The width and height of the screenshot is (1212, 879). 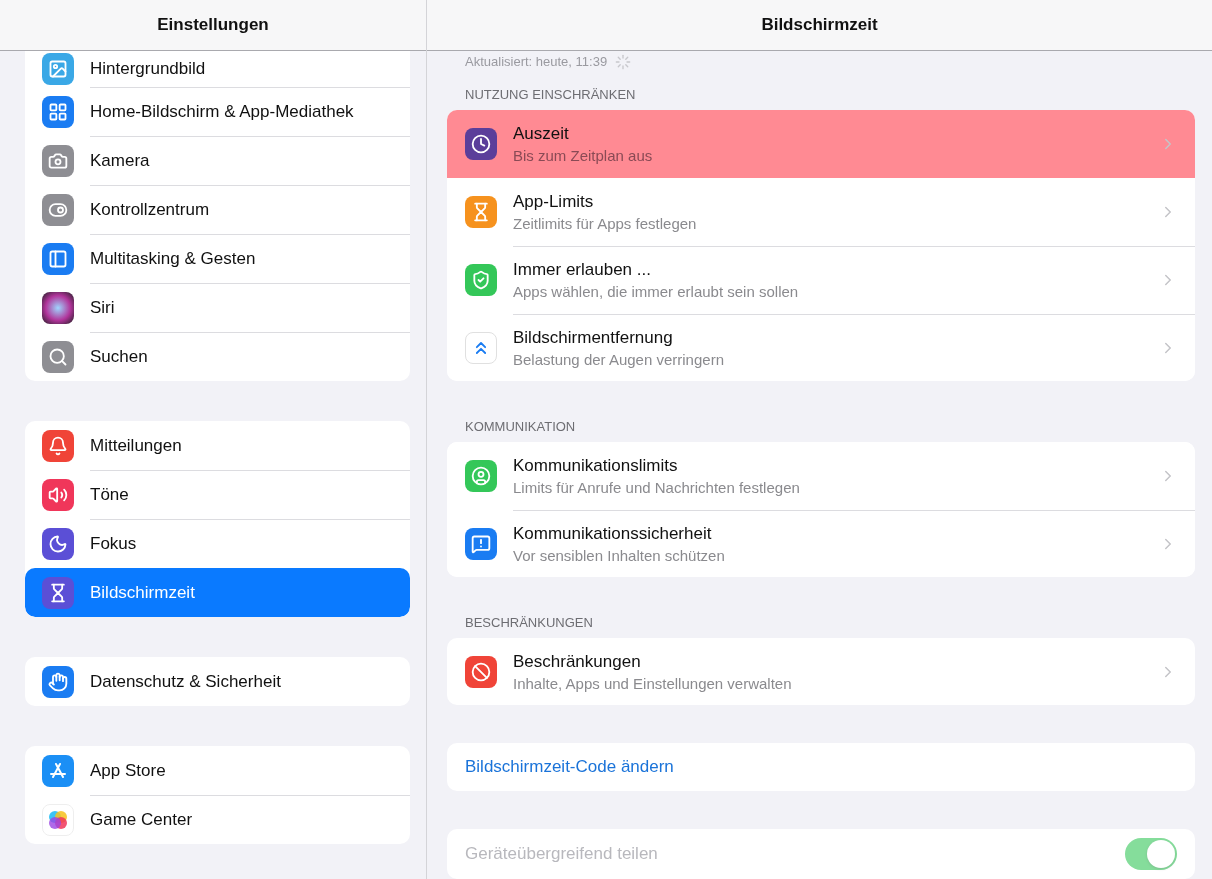 I want to click on row-subtitle: Limits für Anrufe und Nachrichten festlegen, so click(x=657, y=487).